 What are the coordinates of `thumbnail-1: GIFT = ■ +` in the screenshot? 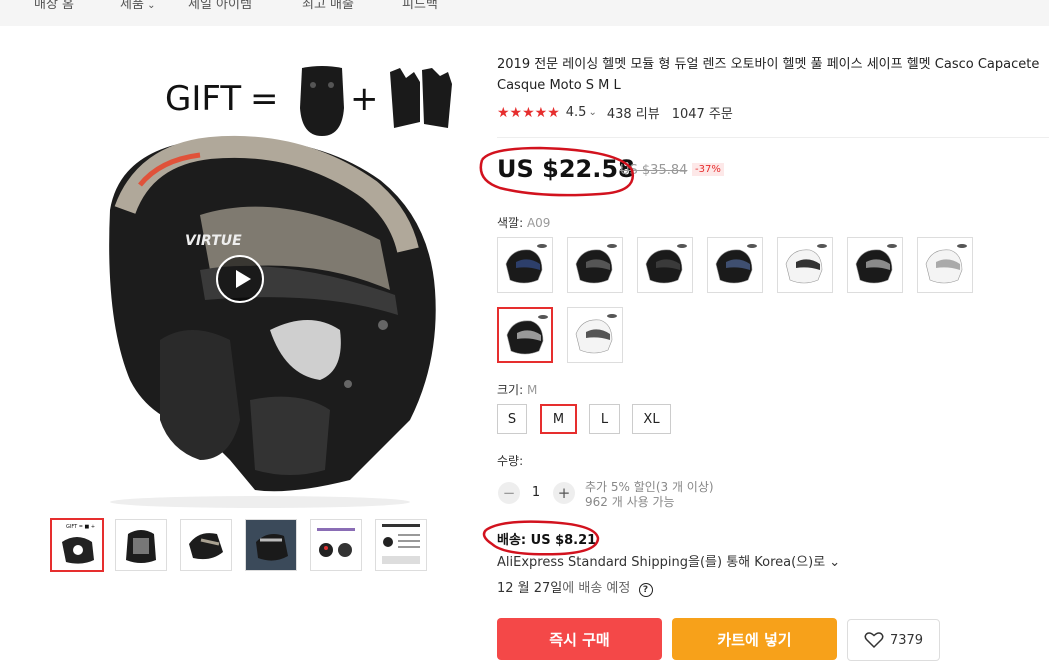 It's located at (77, 545).